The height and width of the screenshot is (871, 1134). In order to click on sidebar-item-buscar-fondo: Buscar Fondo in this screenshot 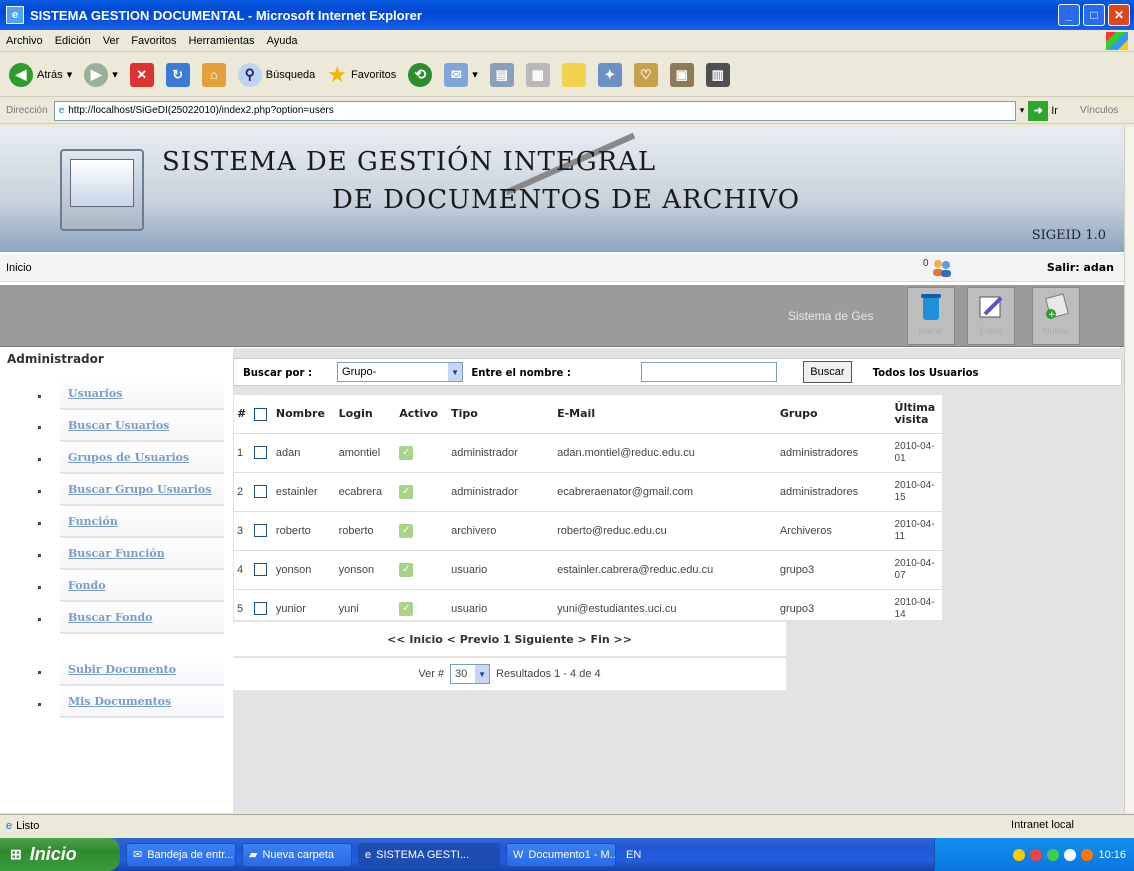, I will do `click(142, 618)`.